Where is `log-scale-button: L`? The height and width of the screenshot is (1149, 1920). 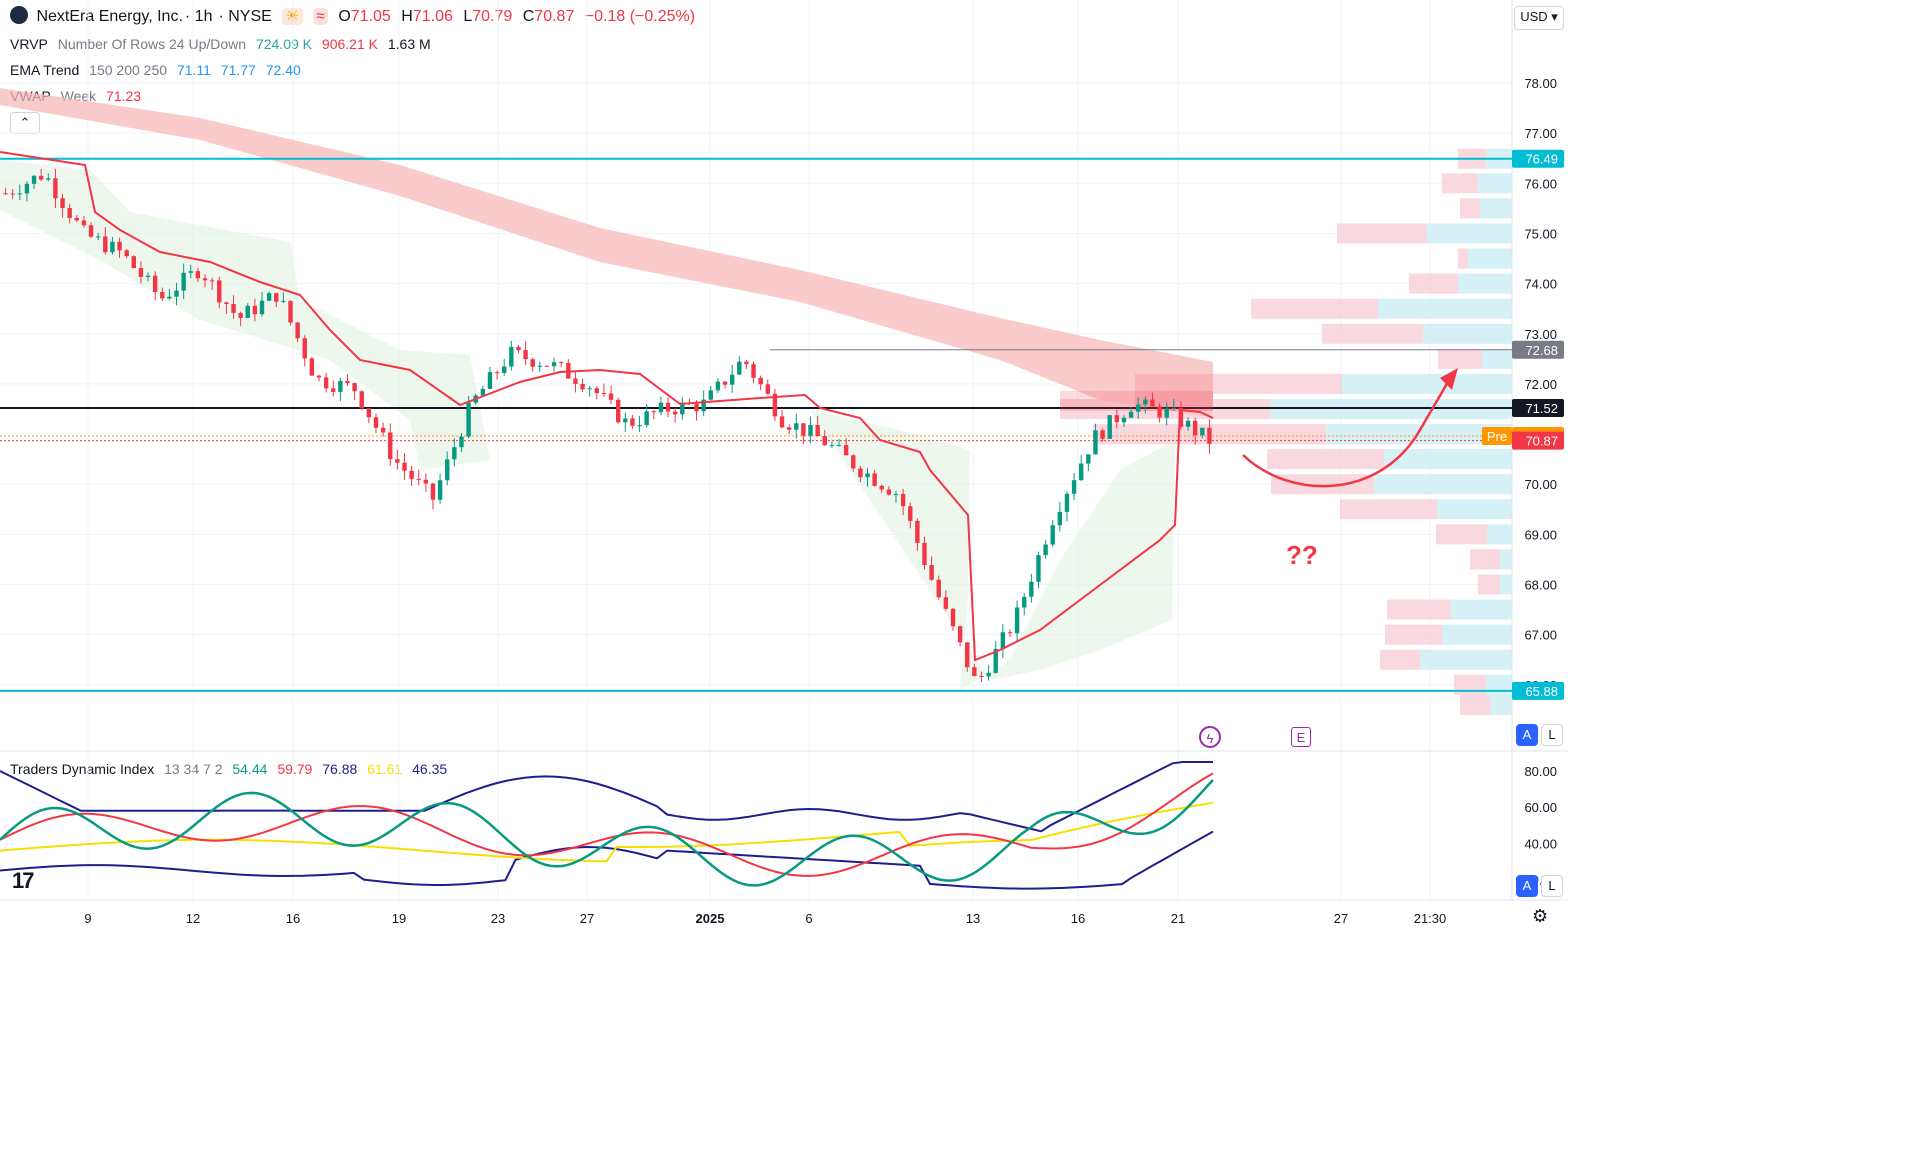
log-scale-button: L is located at coordinates (1552, 735).